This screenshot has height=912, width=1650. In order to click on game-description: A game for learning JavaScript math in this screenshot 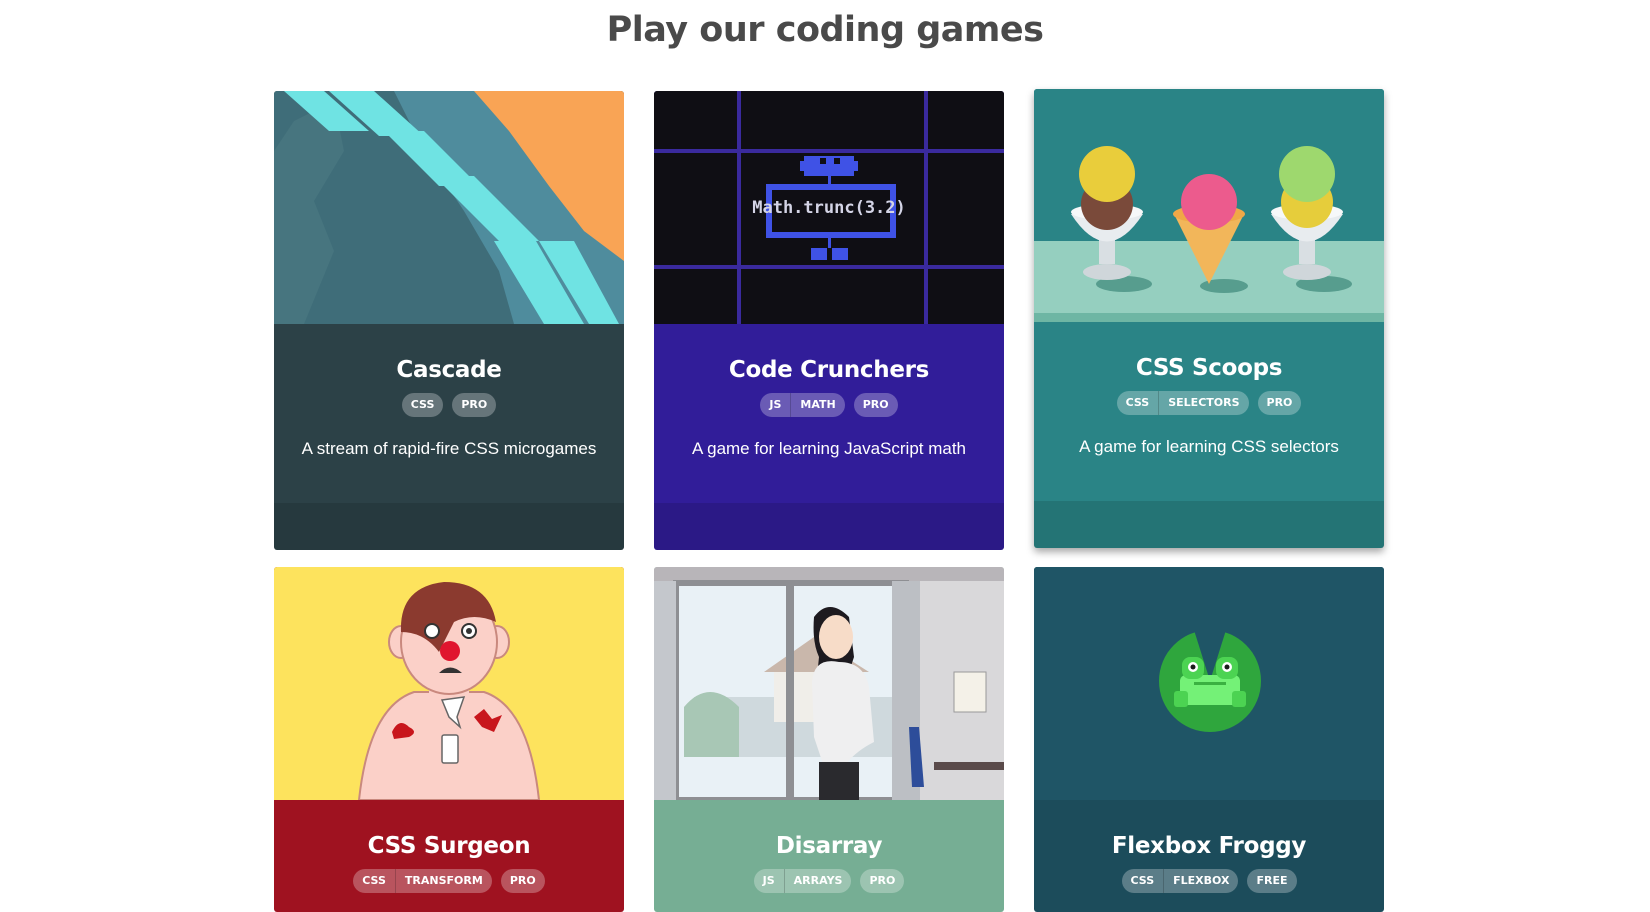, I will do `click(829, 448)`.